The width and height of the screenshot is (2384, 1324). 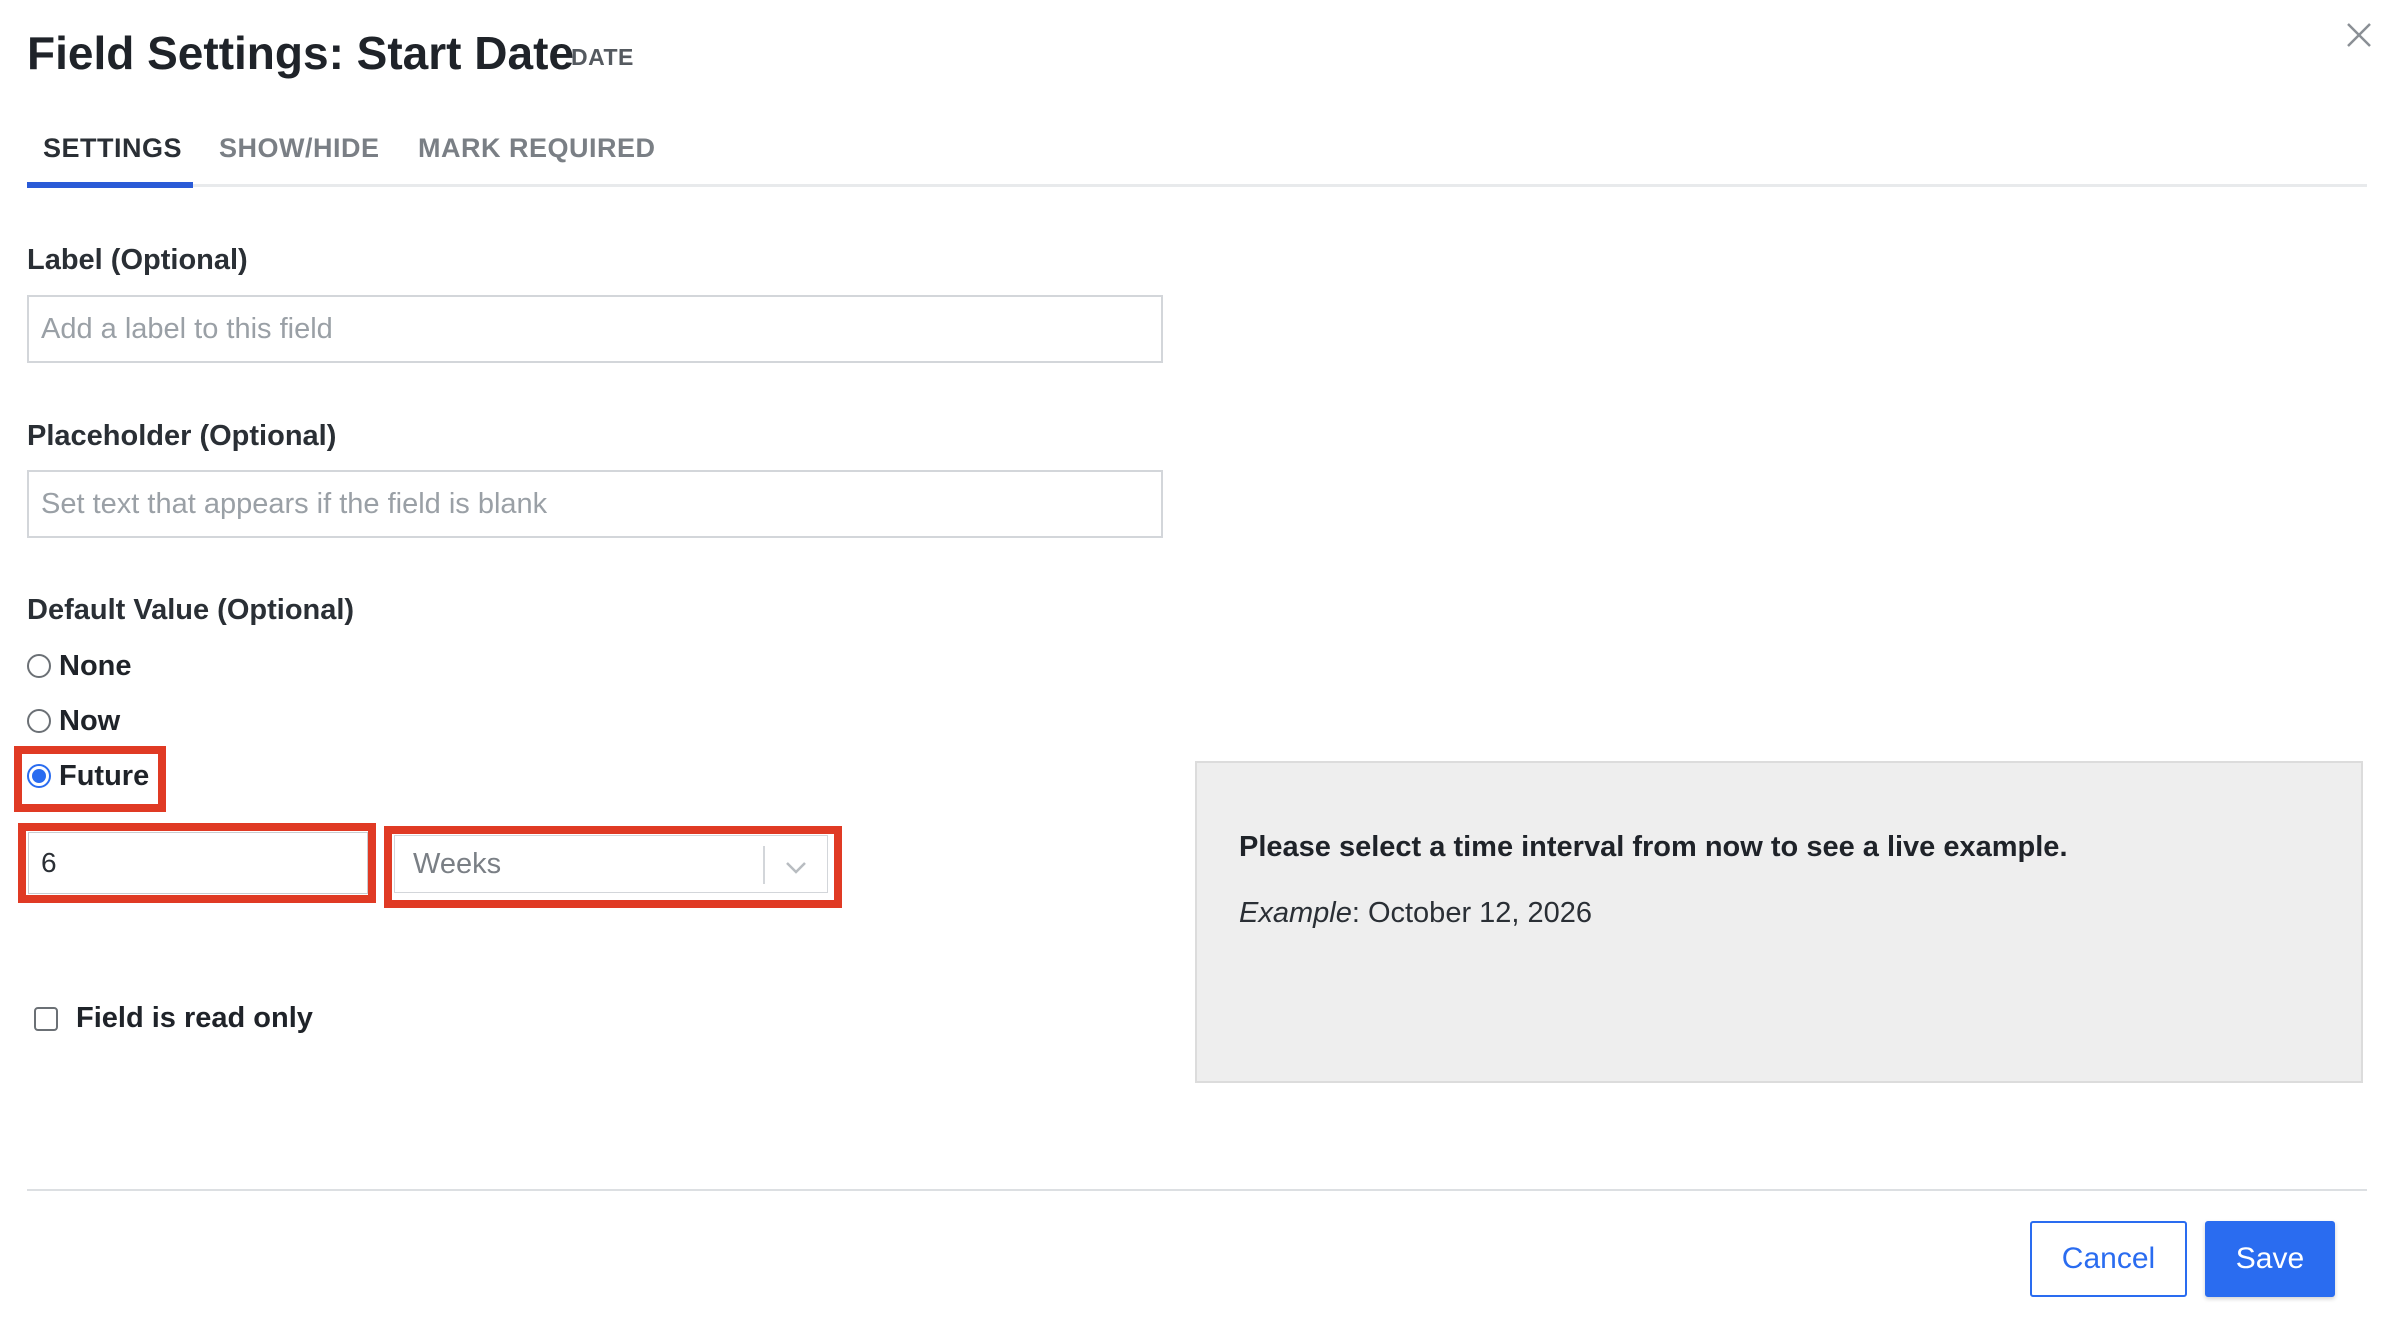 What do you see at coordinates (95, 665) in the screenshot?
I see `radio-none-label: None` at bounding box center [95, 665].